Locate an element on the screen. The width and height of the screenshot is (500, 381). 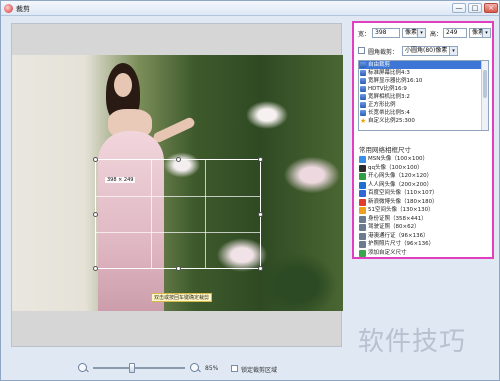
crop-handle-top-left is located at coordinates (95, 159).